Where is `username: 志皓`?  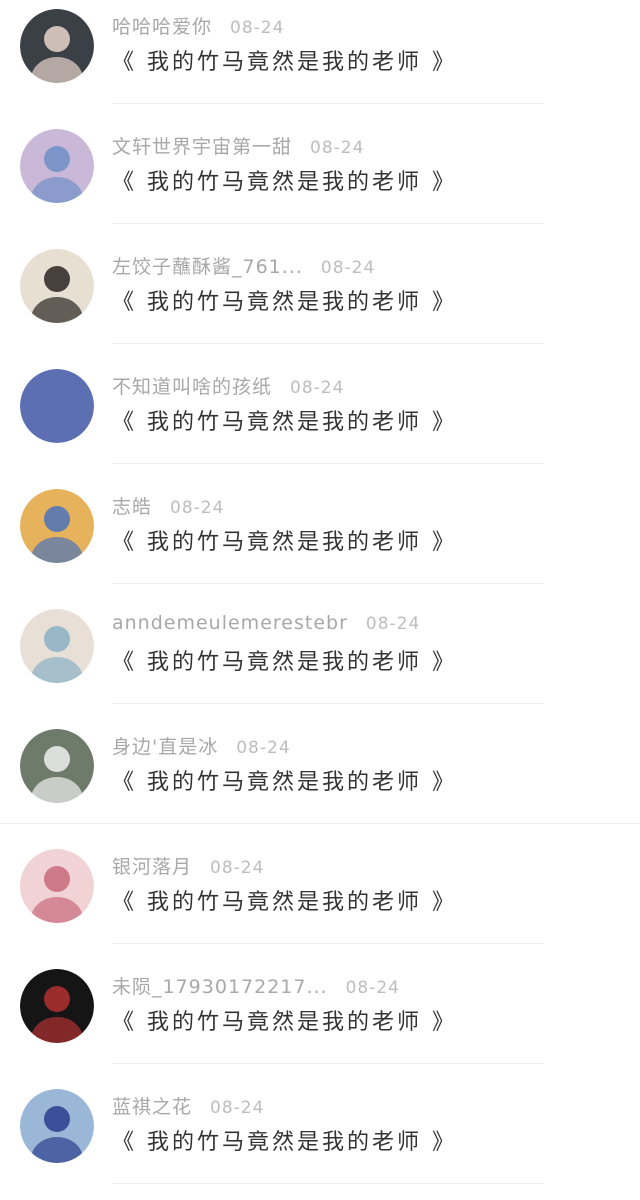
username: 志皓 is located at coordinates (132, 505).